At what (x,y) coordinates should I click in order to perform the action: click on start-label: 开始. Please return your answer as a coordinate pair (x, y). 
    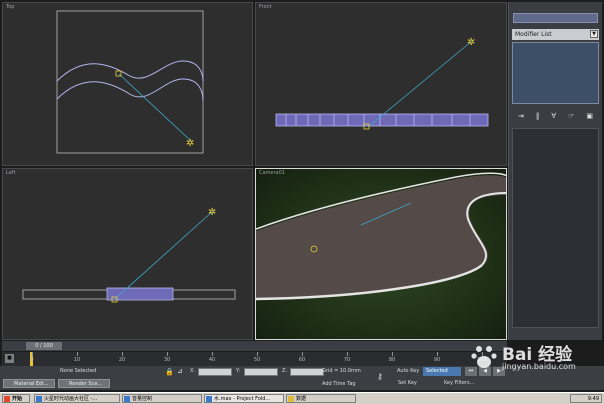
    Looking at the image, I should click on (17, 399).